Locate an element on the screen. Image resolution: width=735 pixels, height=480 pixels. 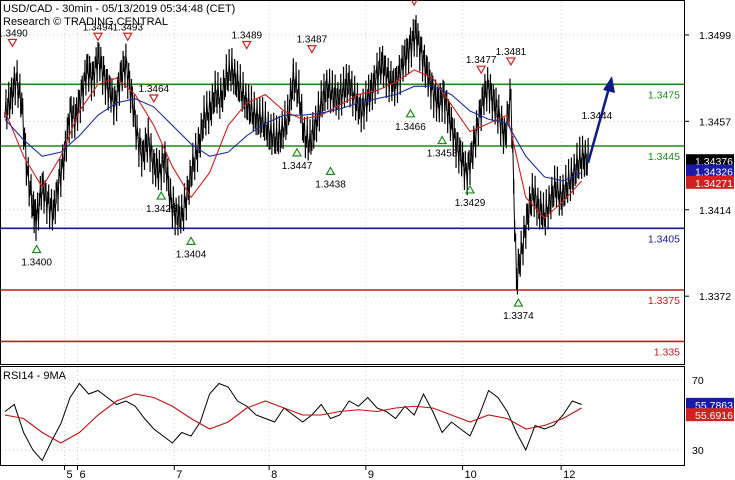
pivot-low-label: 1.3453 is located at coordinates (442, 154).